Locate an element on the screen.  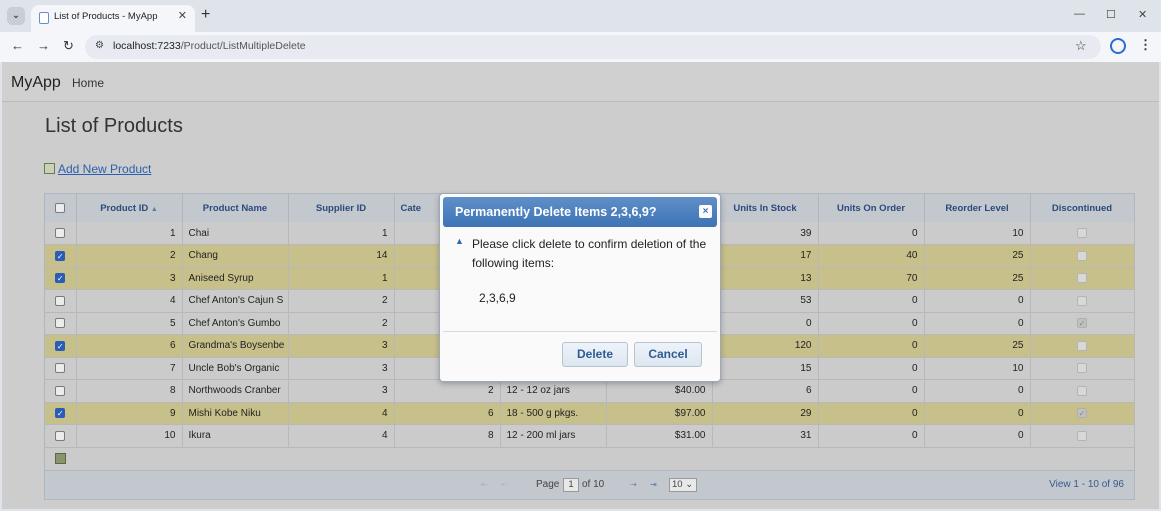
select-all-checkbox is located at coordinates (60, 207).